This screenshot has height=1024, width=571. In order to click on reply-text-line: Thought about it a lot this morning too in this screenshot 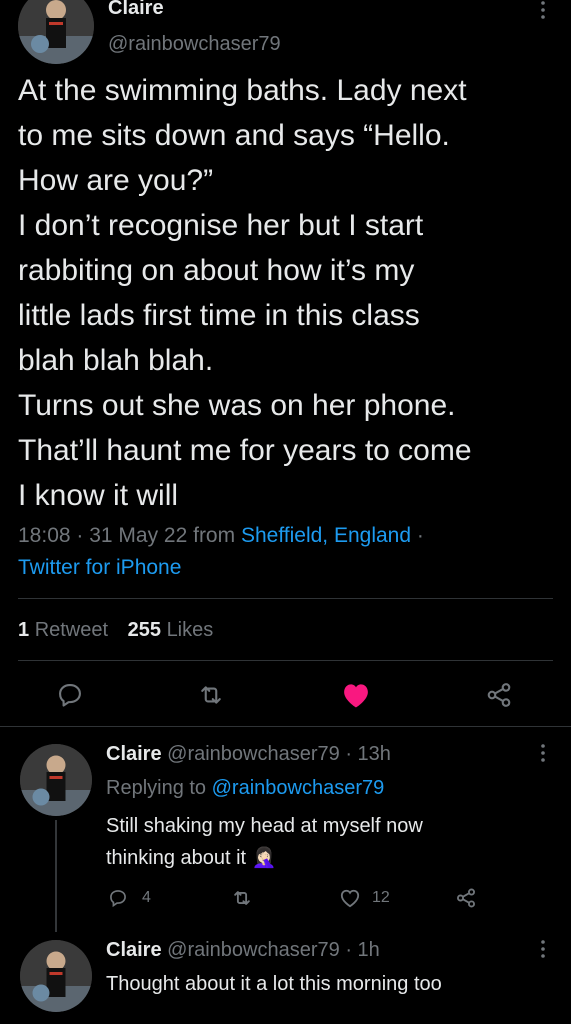, I will do `click(274, 984)`.